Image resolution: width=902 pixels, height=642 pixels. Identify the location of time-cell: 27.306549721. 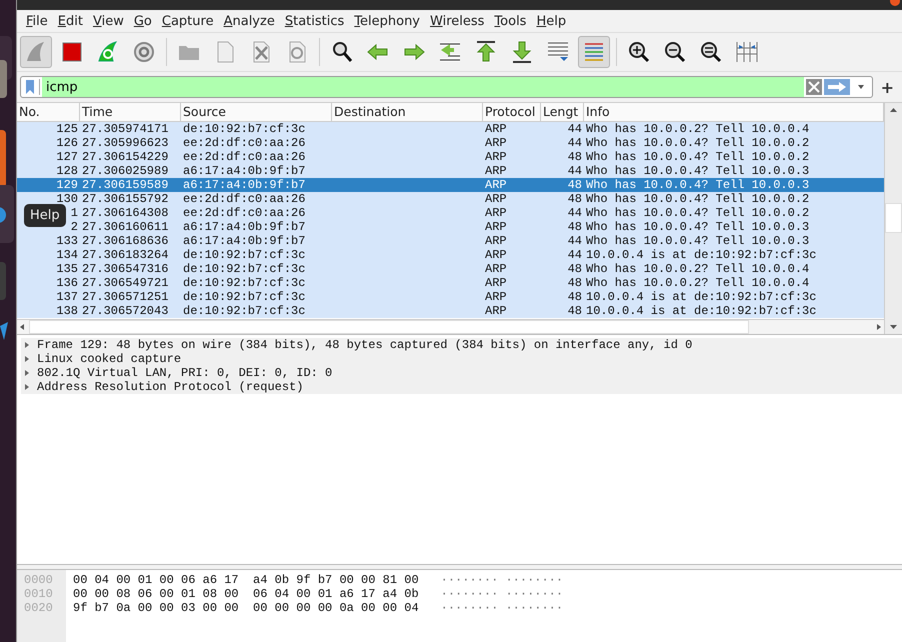
(125, 283).